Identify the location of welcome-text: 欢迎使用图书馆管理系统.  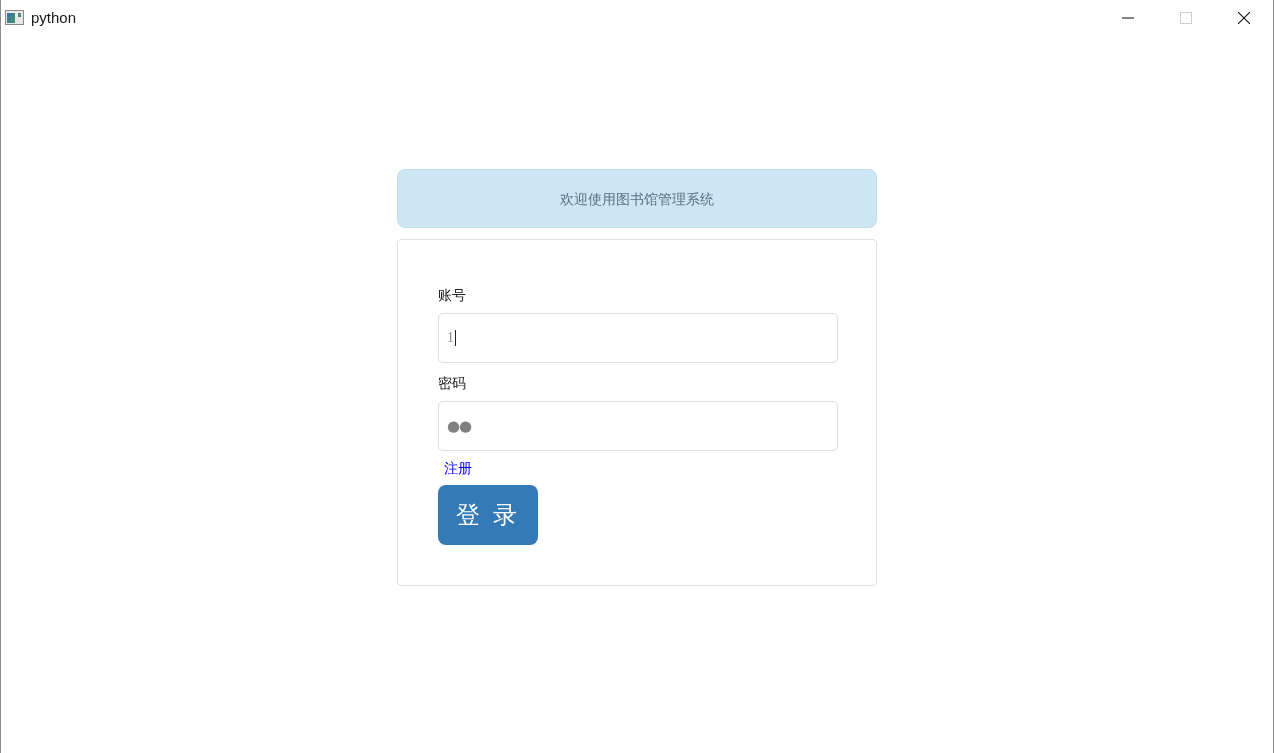
(637, 199).